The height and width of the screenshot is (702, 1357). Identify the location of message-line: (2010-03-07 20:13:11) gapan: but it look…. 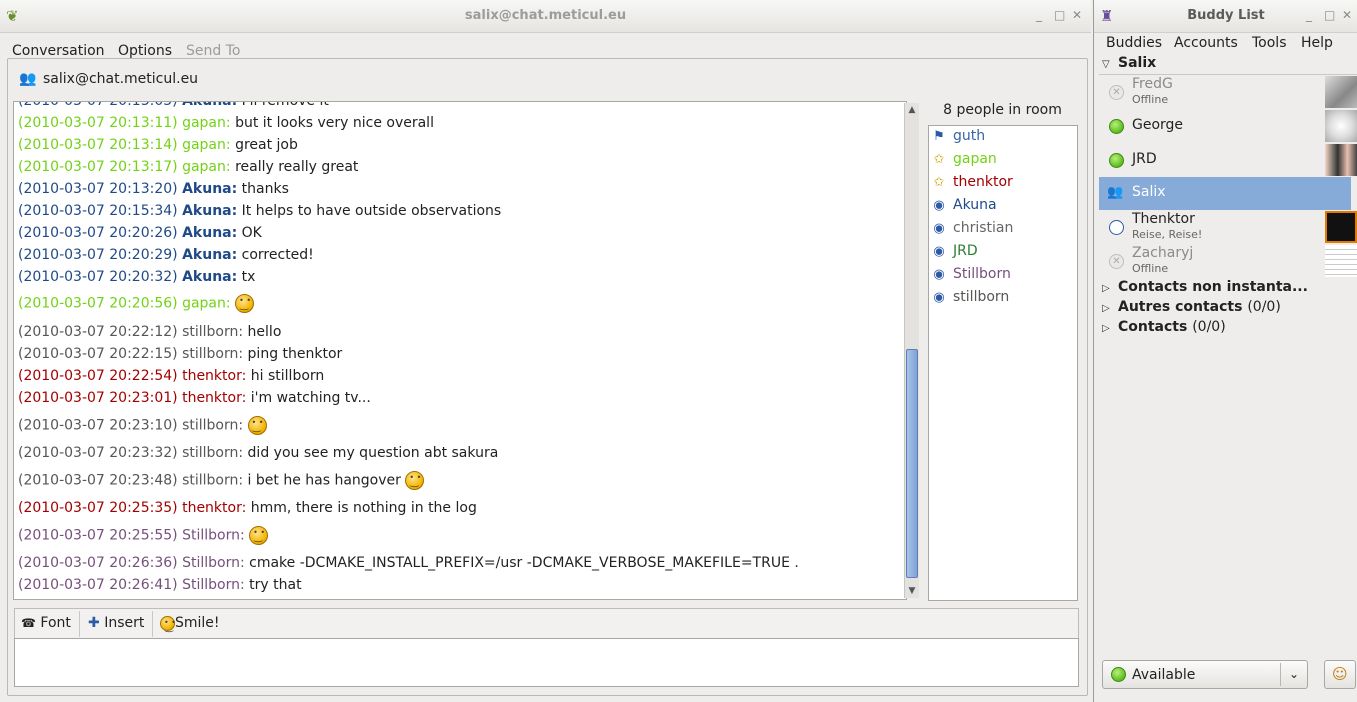
(226, 123).